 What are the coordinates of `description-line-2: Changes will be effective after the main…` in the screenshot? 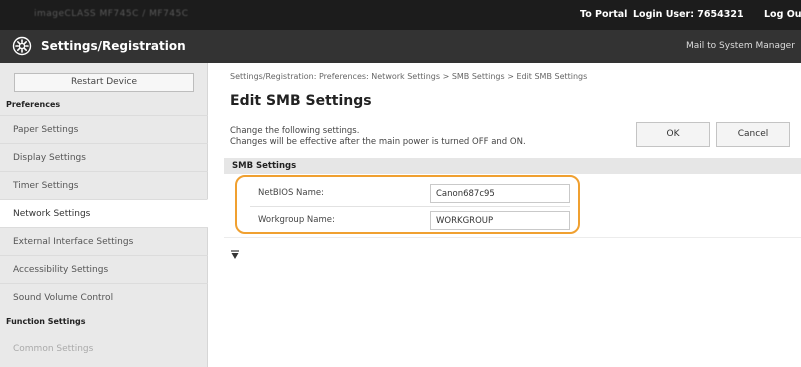 It's located at (378, 142).